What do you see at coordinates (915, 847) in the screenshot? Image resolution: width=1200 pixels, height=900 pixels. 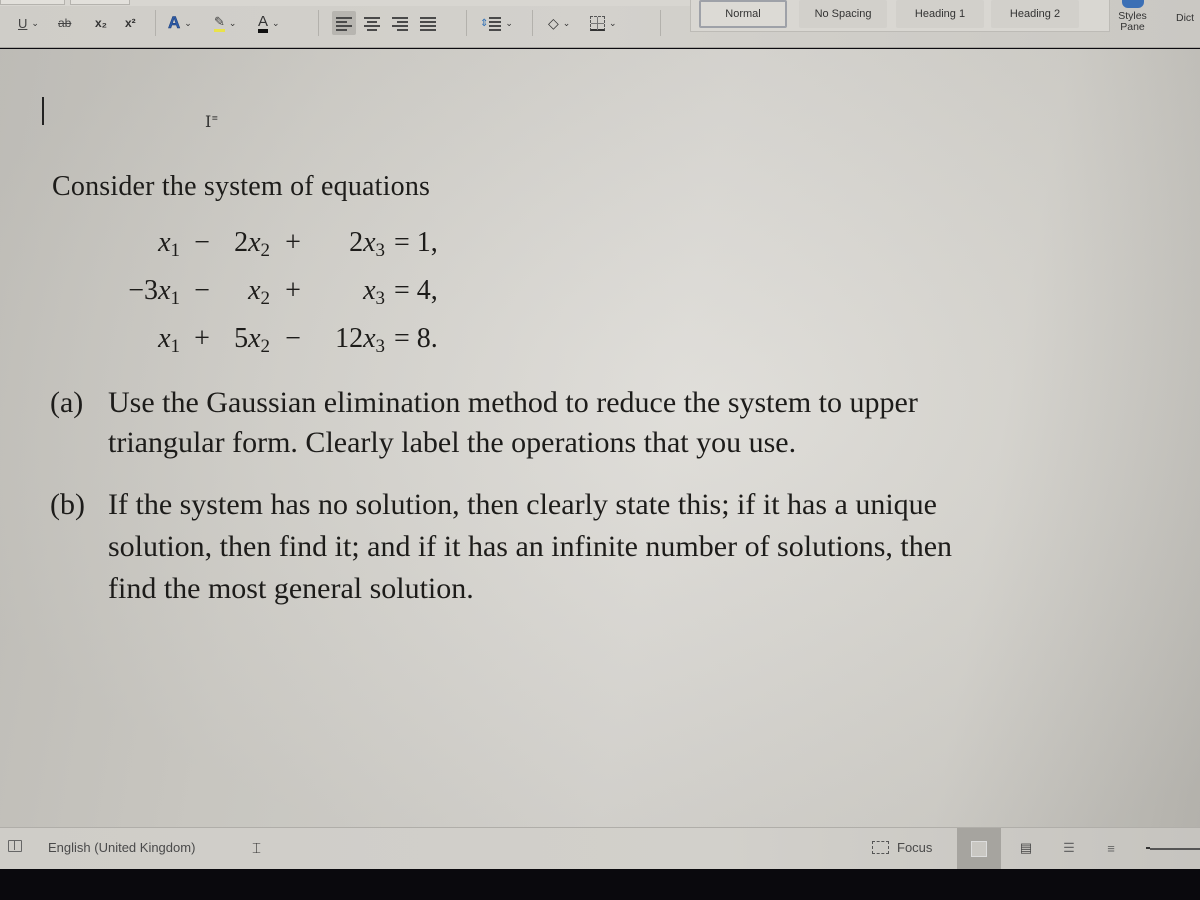 I see `focus-label: Focus` at bounding box center [915, 847].